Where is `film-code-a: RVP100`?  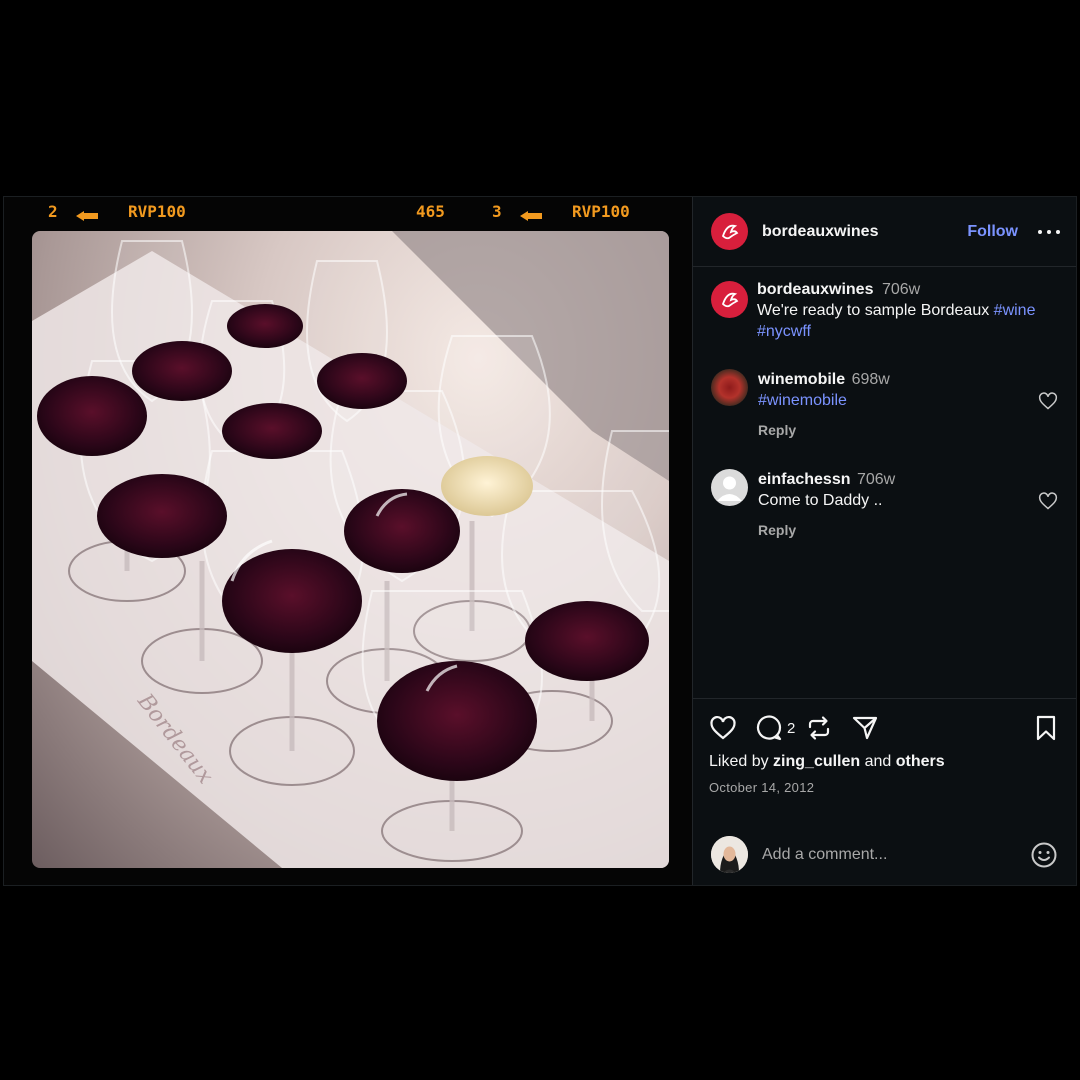
film-code-a: RVP100 is located at coordinates (157, 211).